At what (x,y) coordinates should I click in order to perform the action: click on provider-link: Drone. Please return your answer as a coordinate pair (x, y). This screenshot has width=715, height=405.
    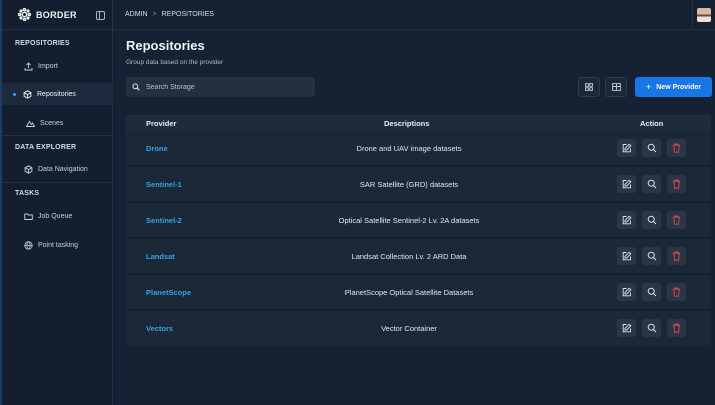
    Looking at the image, I should click on (157, 148).